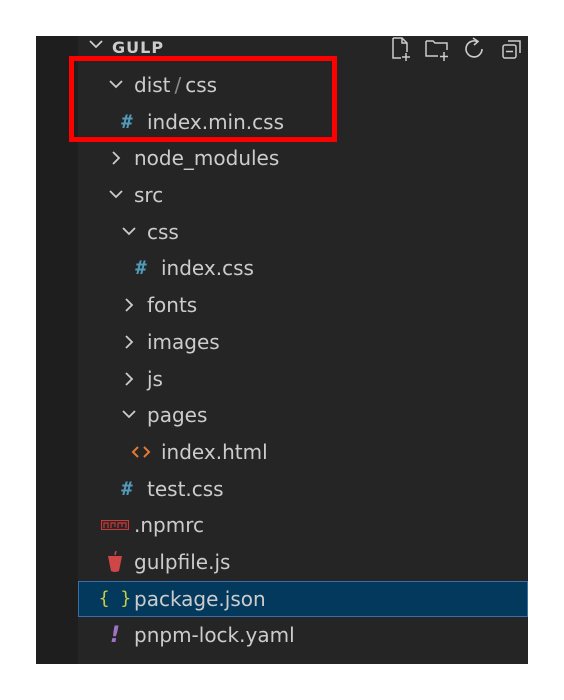 The image size is (564, 700). What do you see at coordinates (303, 452) in the screenshot?
I see `tree-item-index-html: index.html` at bounding box center [303, 452].